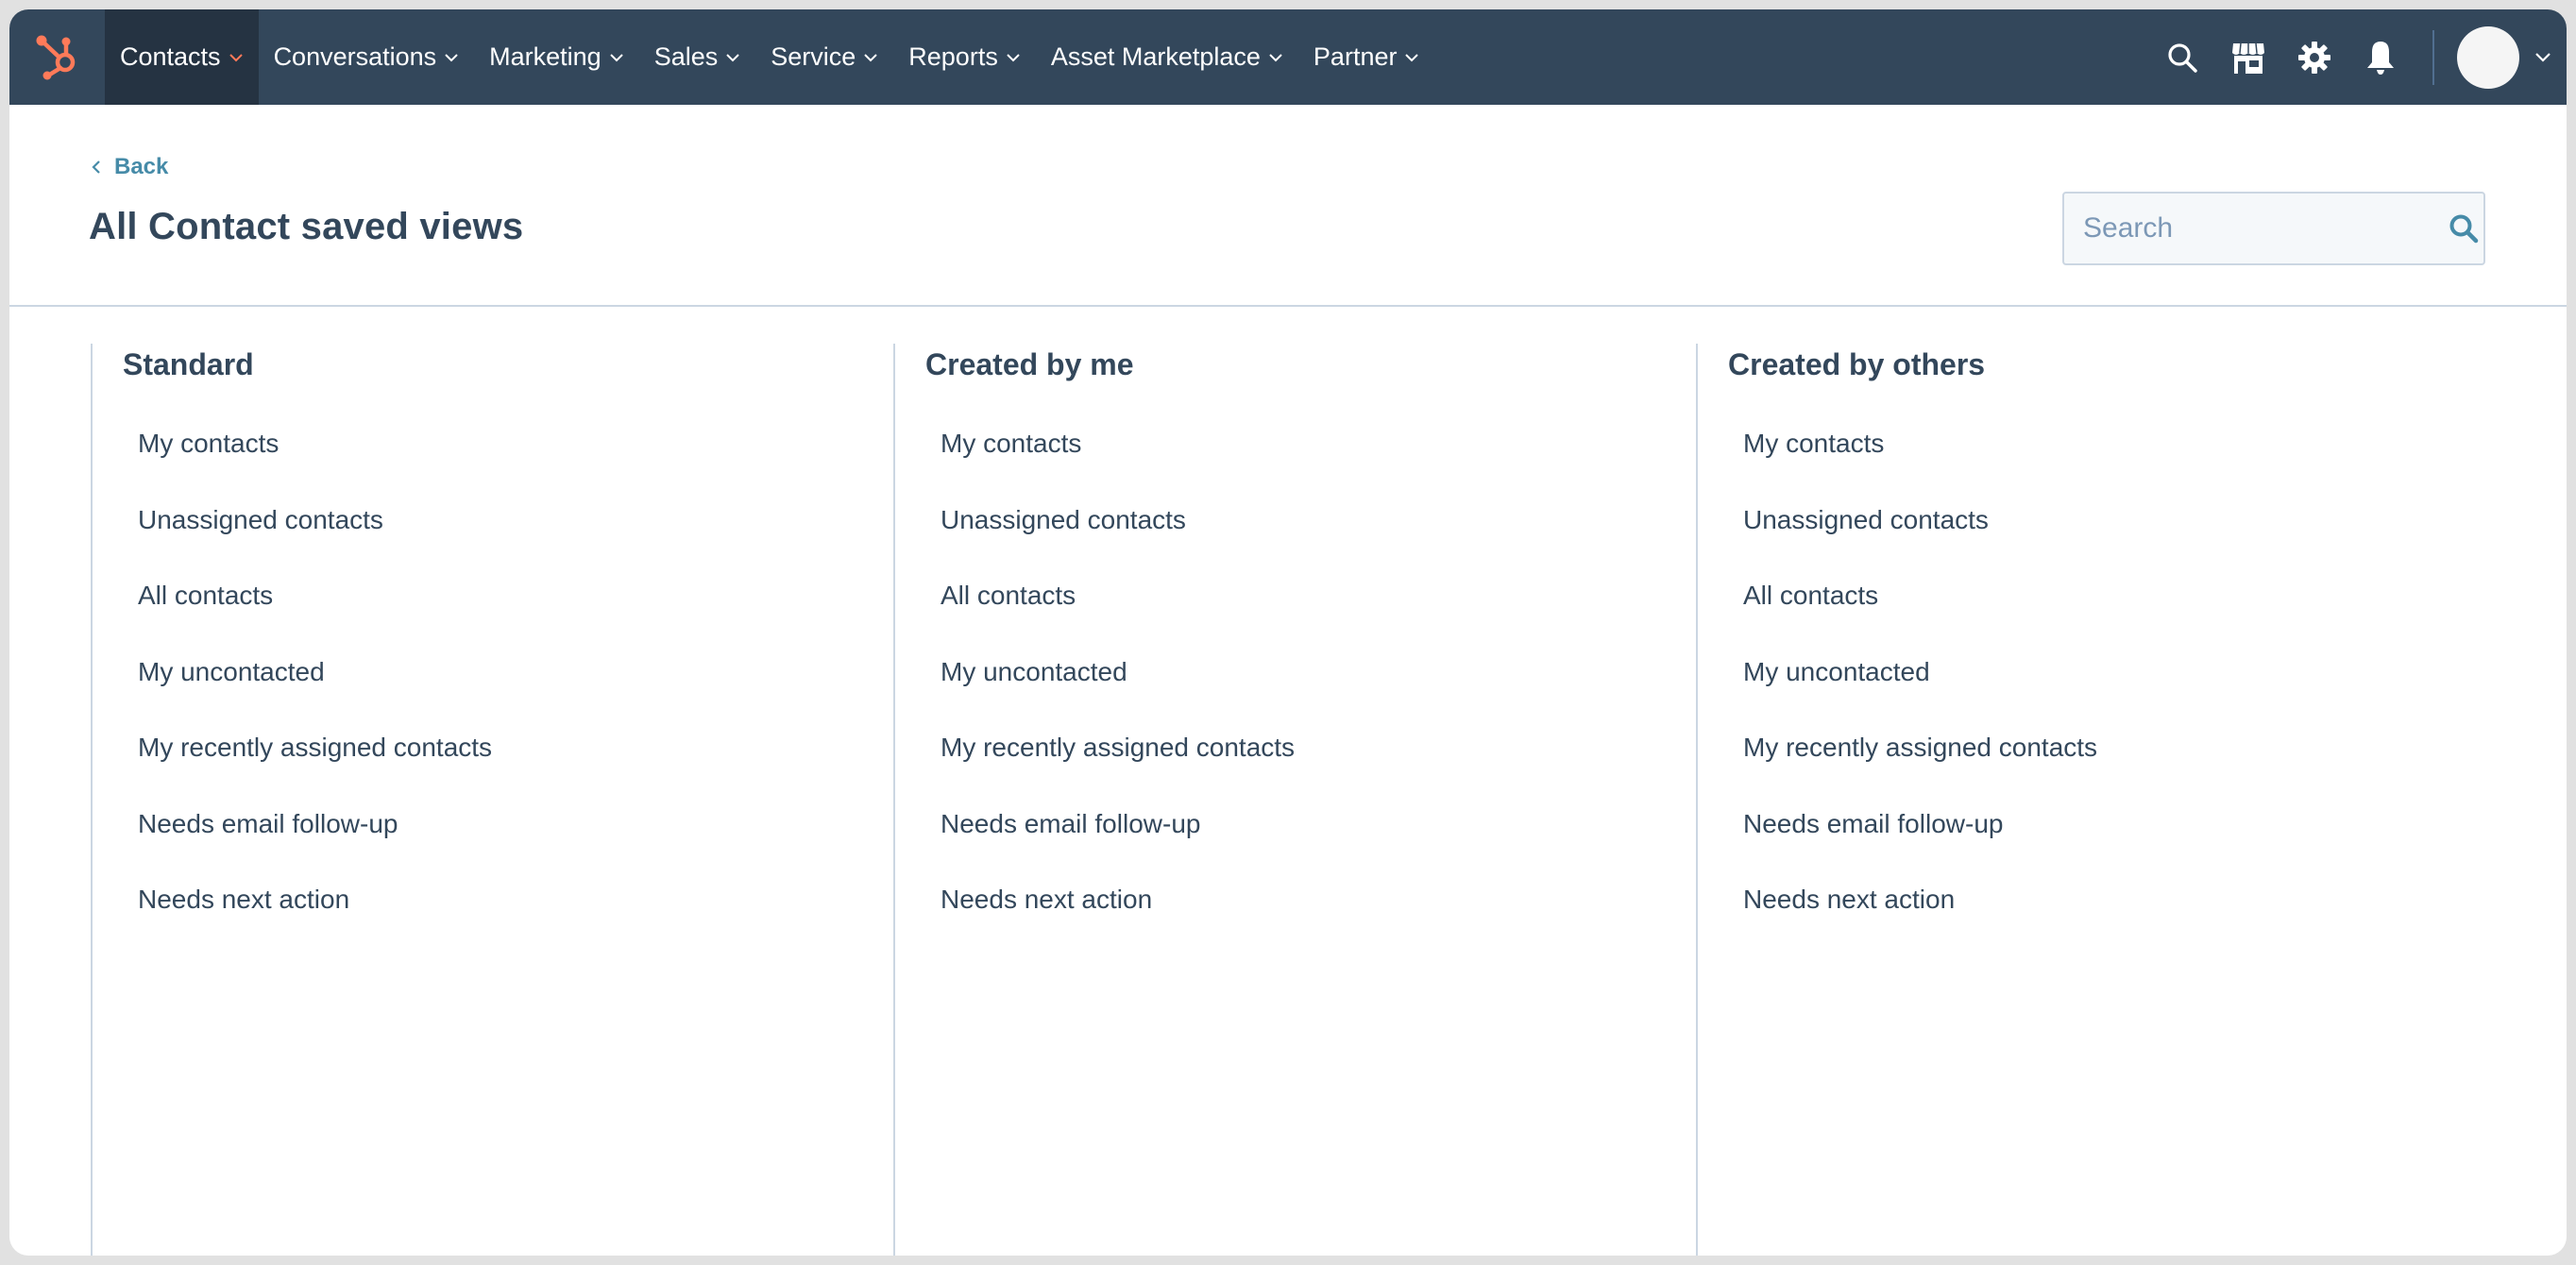  I want to click on column-heading: Standard, so click(188, 364).